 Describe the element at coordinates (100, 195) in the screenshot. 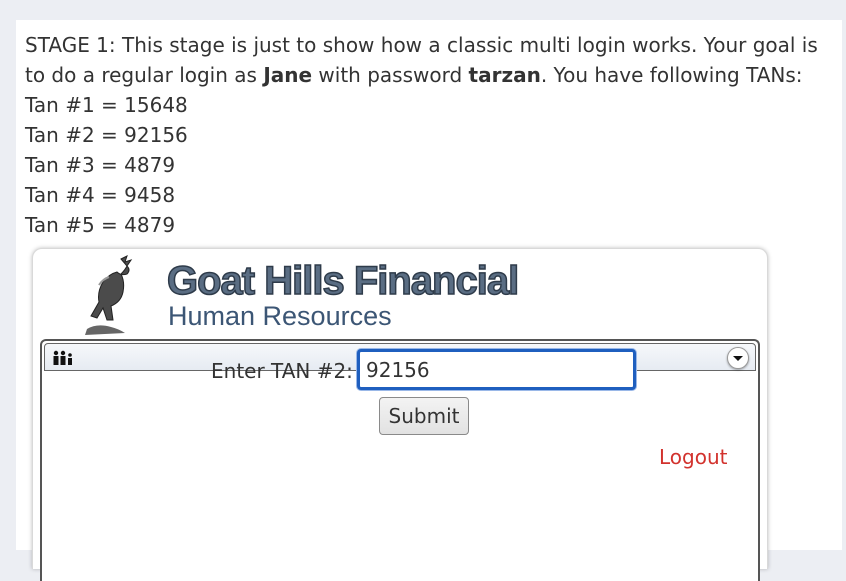

I see `tan-list-item: Tan #4 = 9458` at that location.